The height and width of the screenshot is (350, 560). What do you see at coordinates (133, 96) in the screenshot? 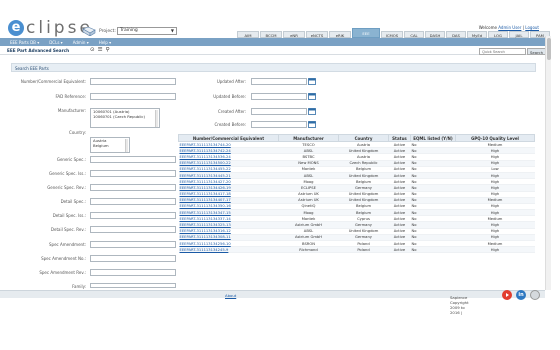
I see `fad-input` at bounding box center [133, 96].